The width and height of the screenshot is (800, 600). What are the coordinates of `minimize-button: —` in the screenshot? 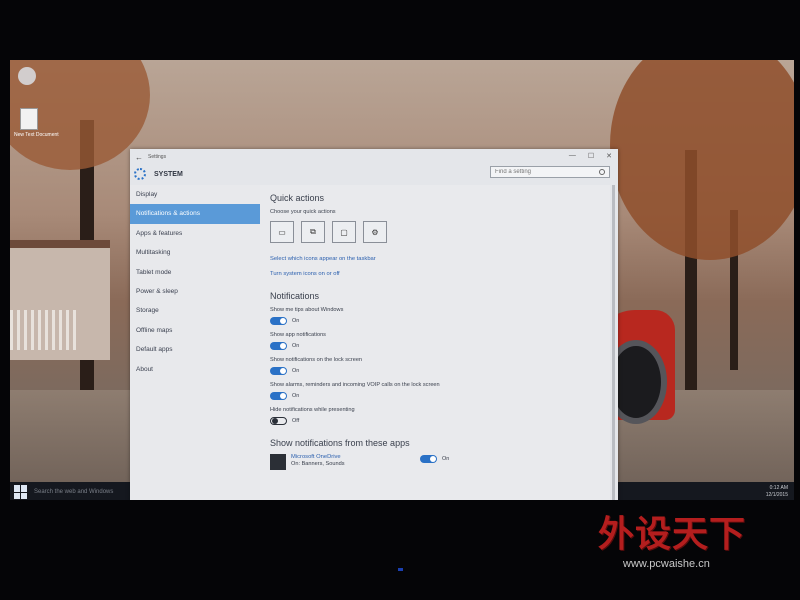 It's located at (572, 156).